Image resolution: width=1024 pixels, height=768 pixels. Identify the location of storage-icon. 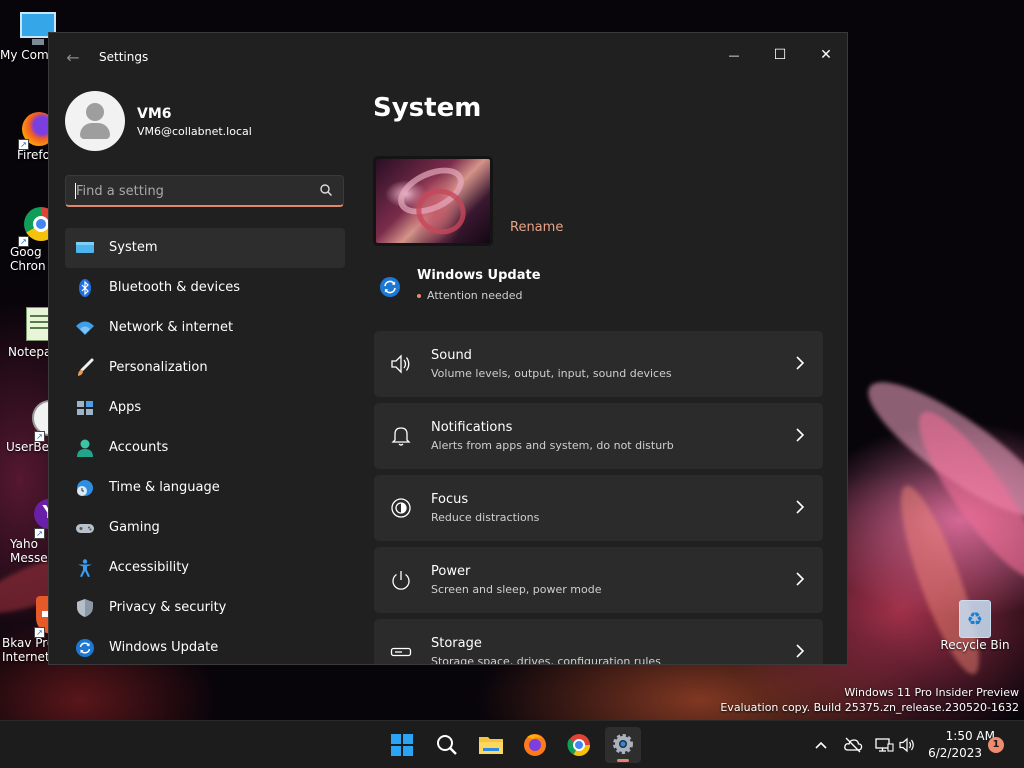
(401, 652).